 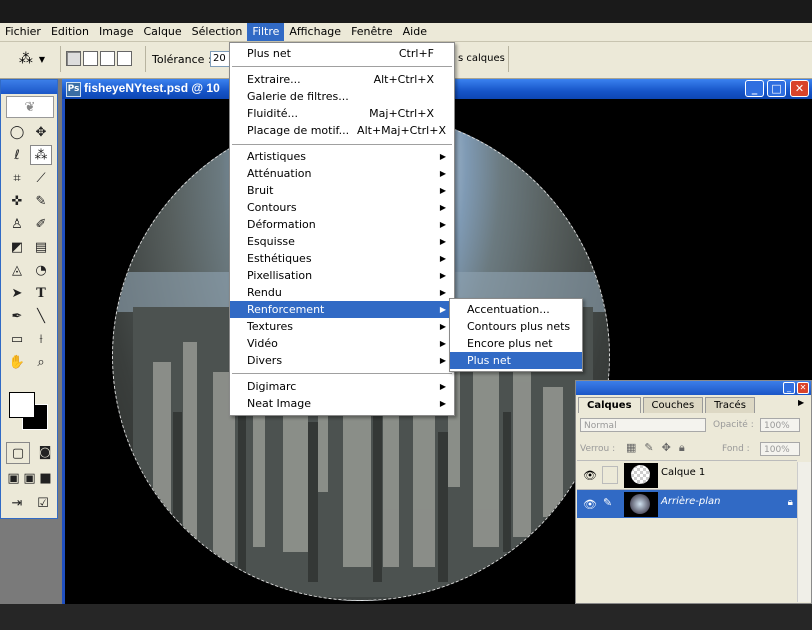 What do you see at coordinates (17, 224) in the screenshot?
I see `stamp-tool-icon: ♙` at bounding box center [17, 224].